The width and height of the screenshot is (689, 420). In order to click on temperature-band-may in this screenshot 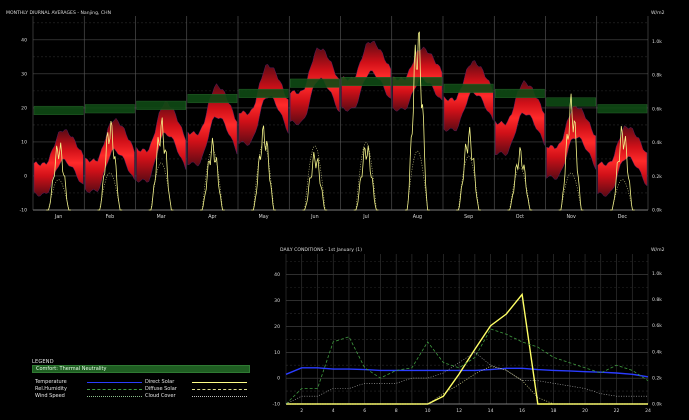, I will do `click(263, 105)`.